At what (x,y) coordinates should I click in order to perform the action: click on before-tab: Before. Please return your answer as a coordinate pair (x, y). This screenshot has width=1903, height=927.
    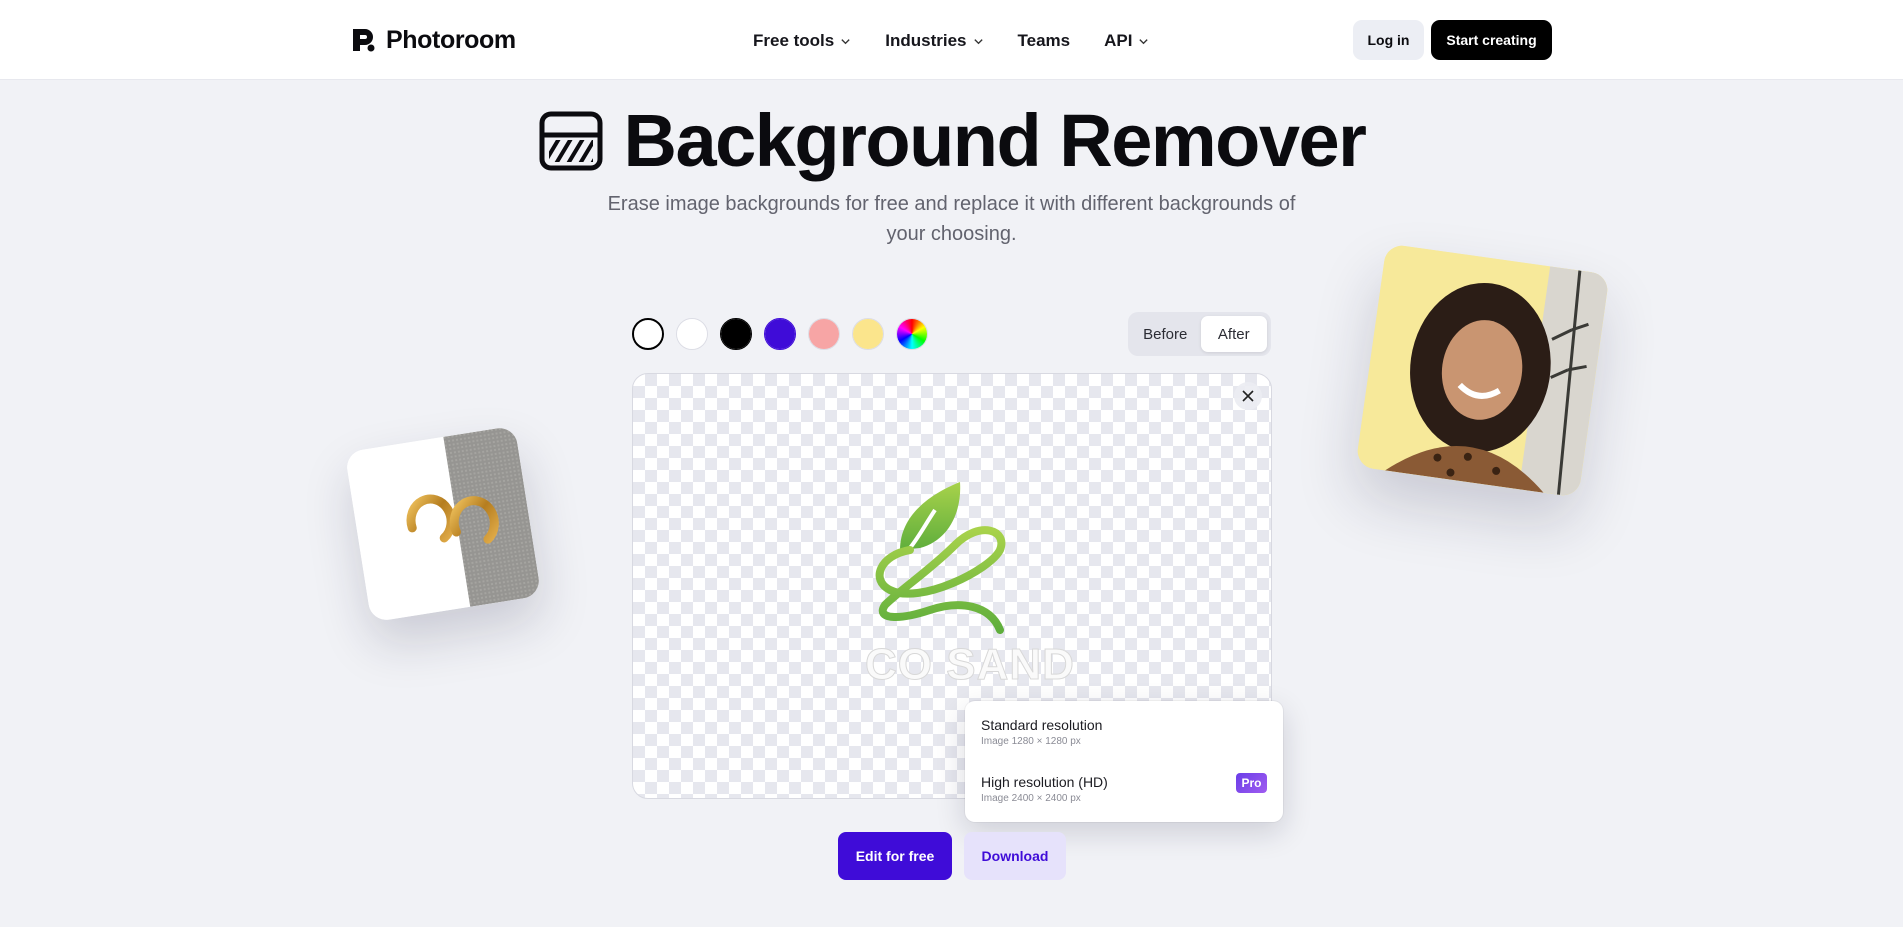
    Looking at the image, I should click on (1165, 334).